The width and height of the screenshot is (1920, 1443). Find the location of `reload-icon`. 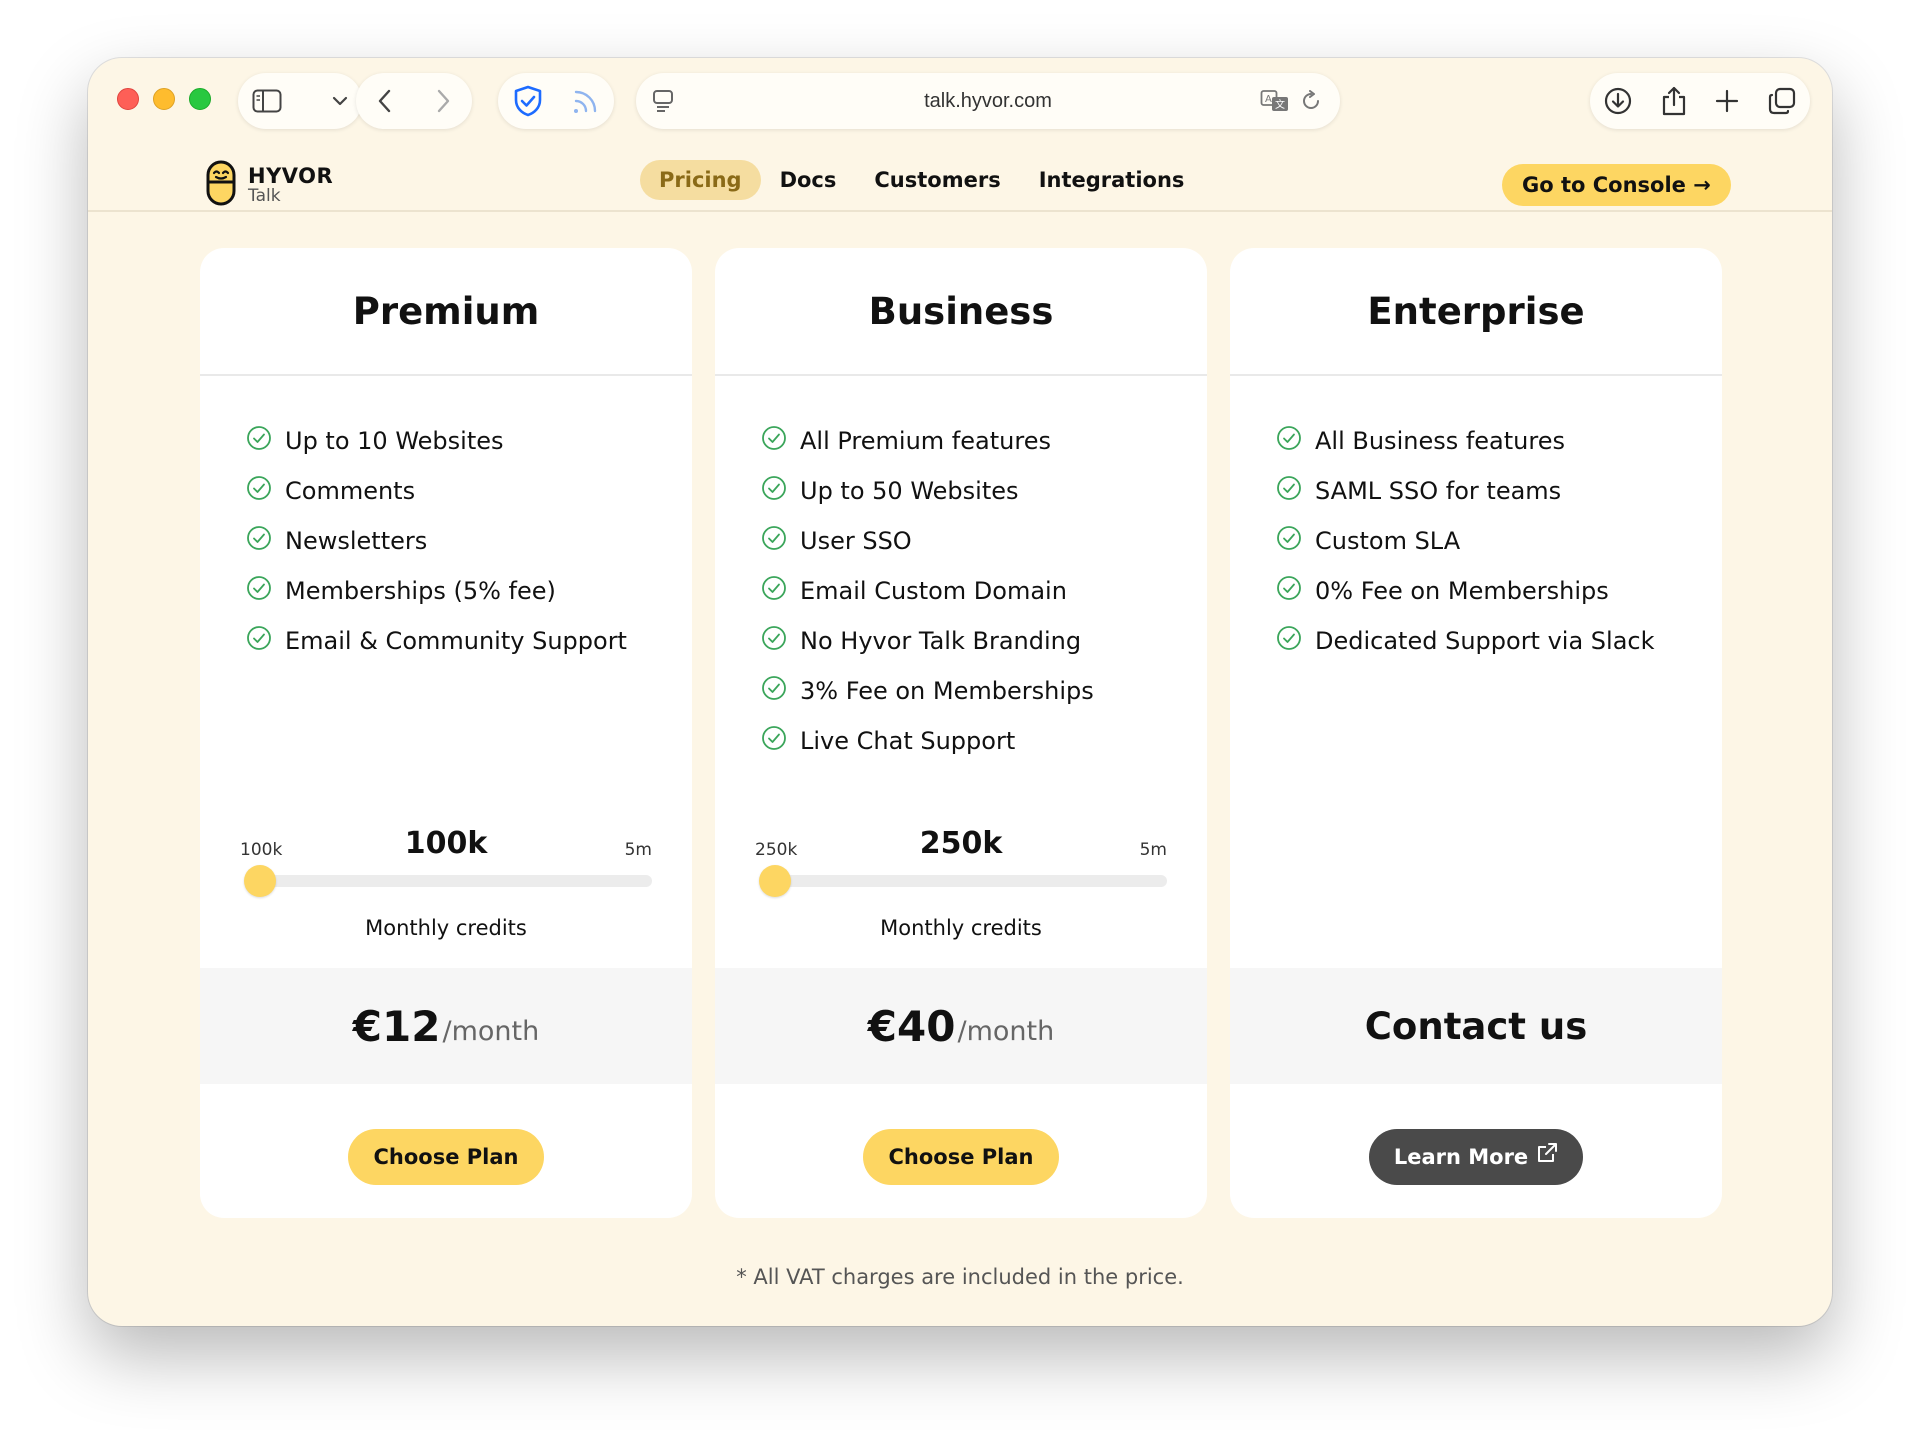

reload-icon is located at coordinates (1311, 103).